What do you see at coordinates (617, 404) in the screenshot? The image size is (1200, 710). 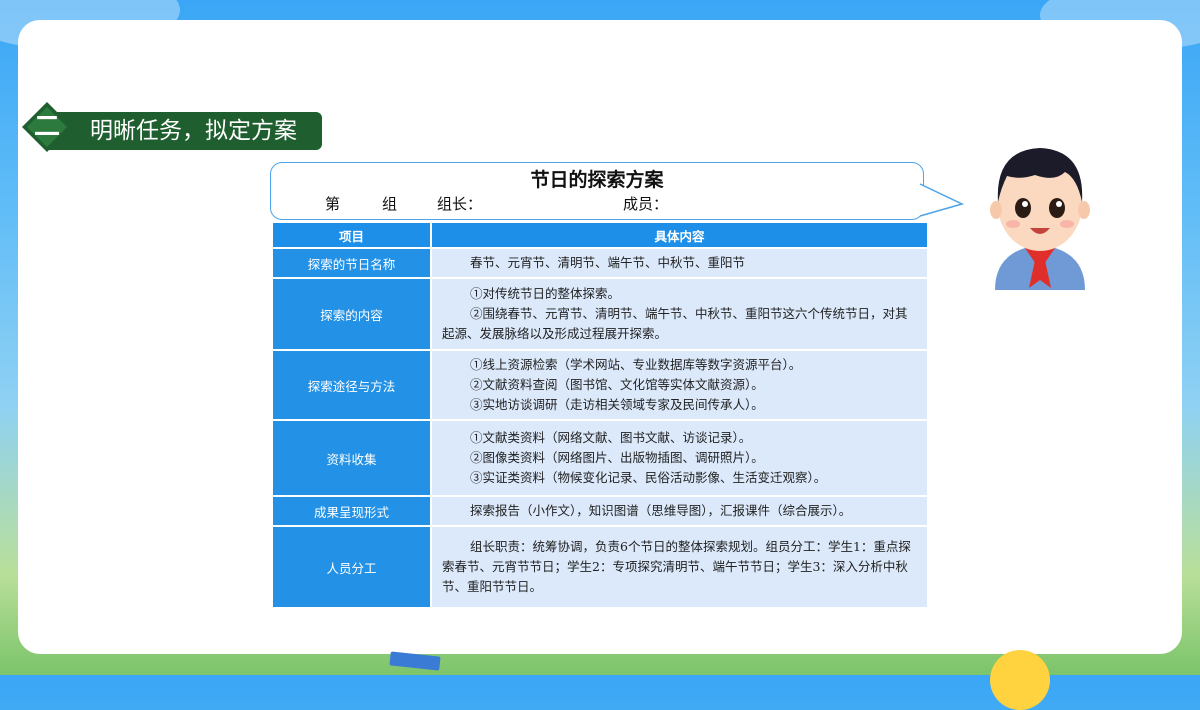 I see `content-line: ③实地访谈调研（走访相关领域专家及民间传承人）。` at bounding box center [617, 404].